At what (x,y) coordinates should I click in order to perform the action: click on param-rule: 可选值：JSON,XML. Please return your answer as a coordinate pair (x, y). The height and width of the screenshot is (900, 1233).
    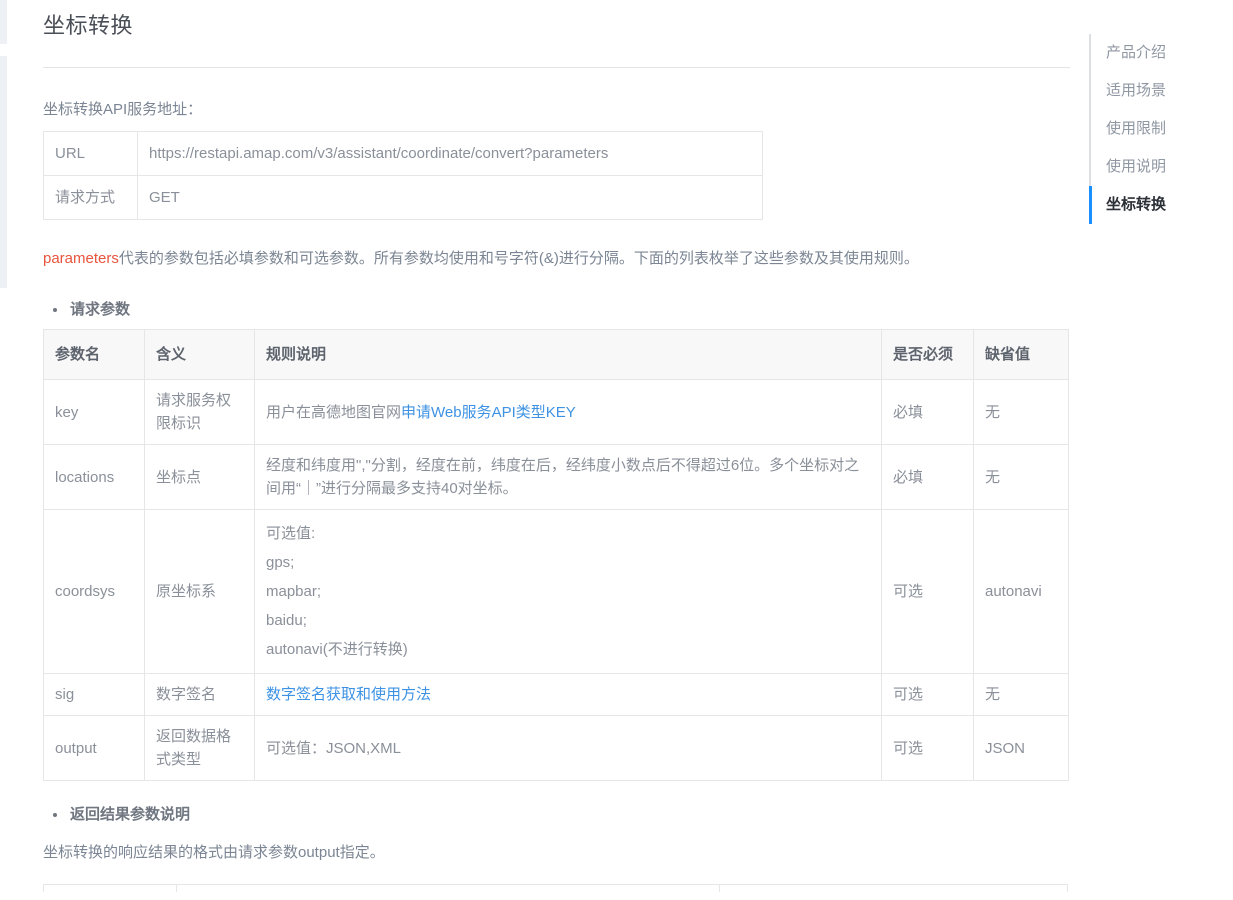
    Looking at the image, I should click on (568, 748).